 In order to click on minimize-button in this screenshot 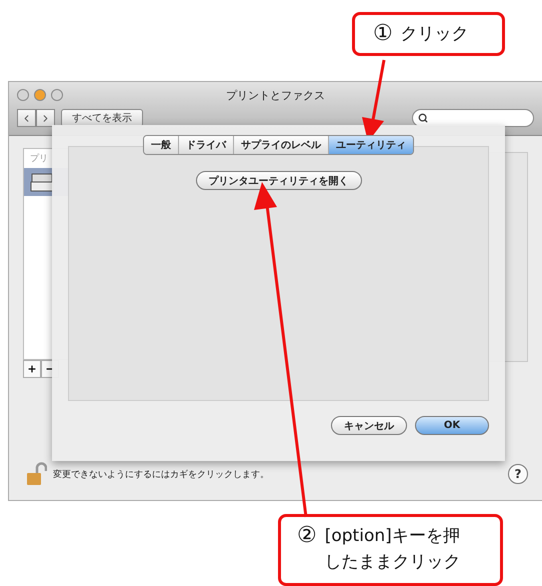, I will do `click(40, 95)`.